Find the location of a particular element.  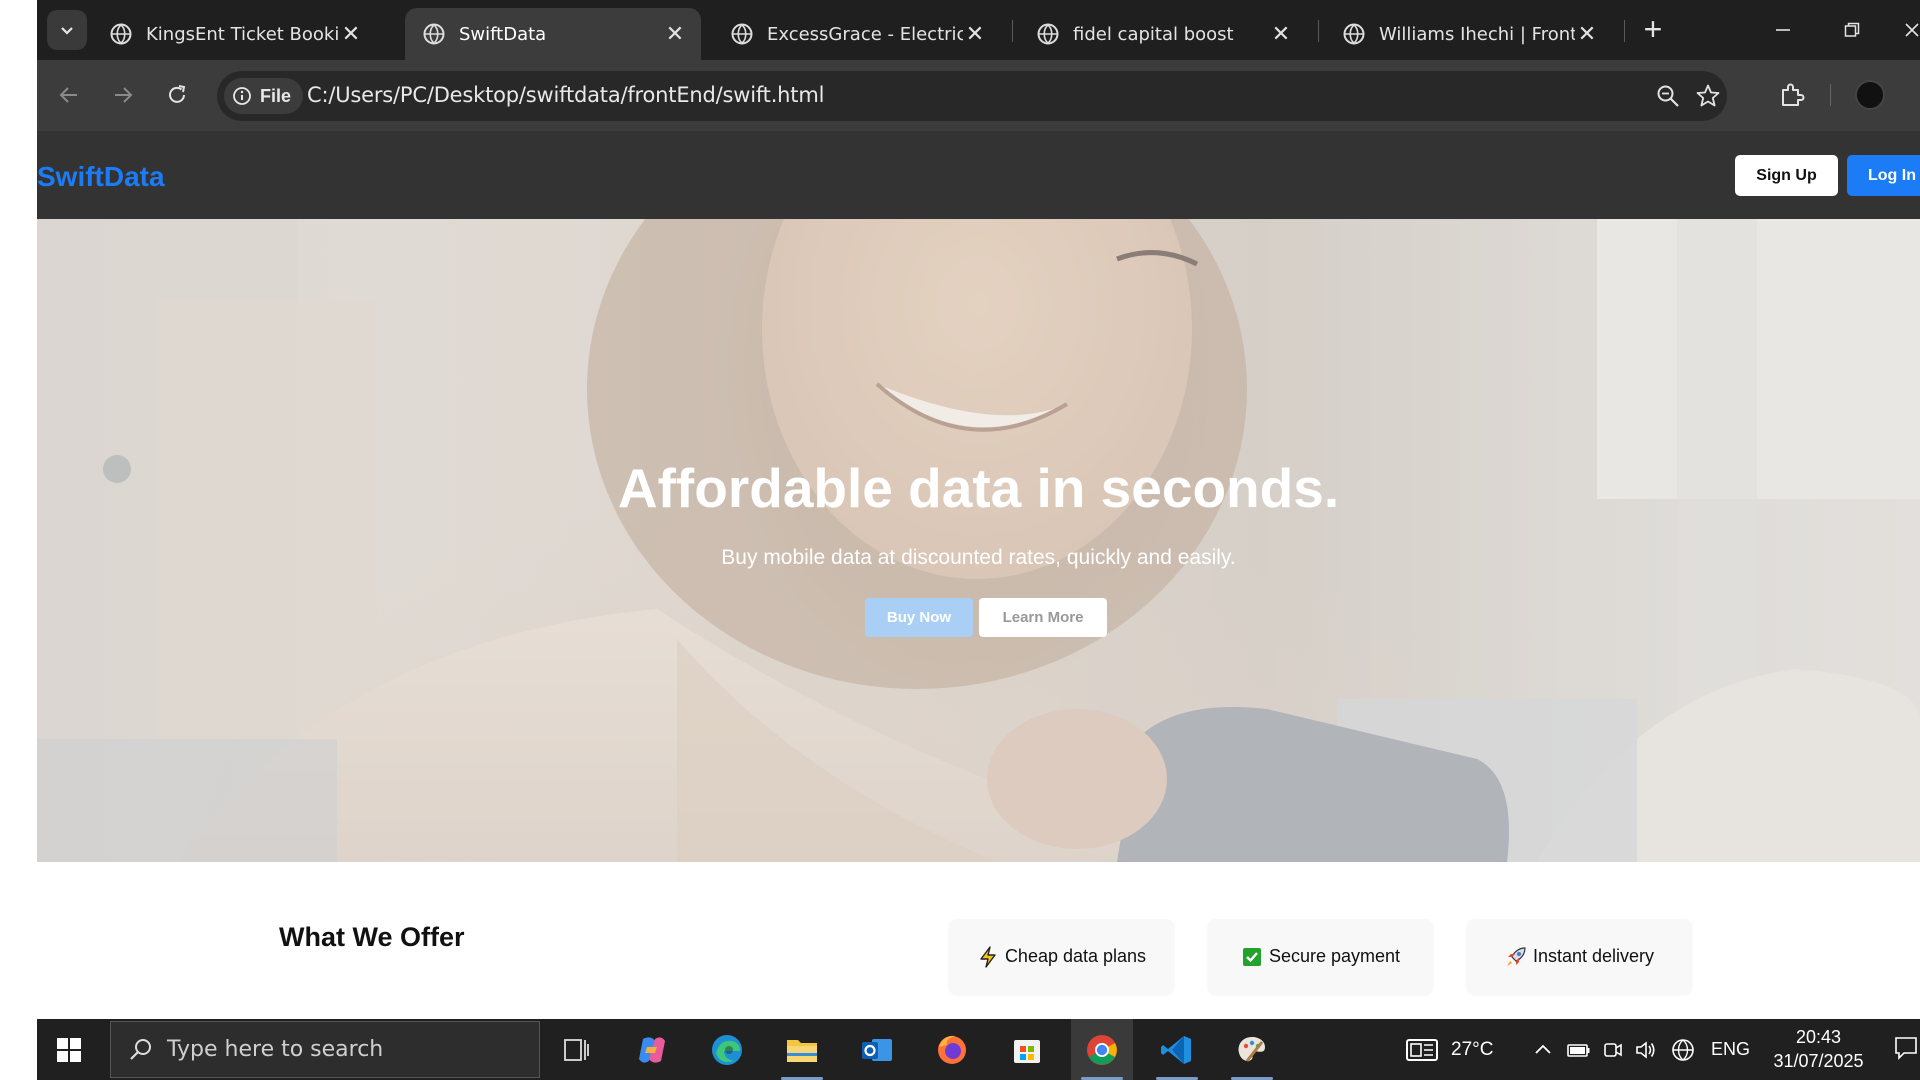

tab-excessgrace: ExcessGrace - Electrical S ✕ is located at coordinates (857, 34).